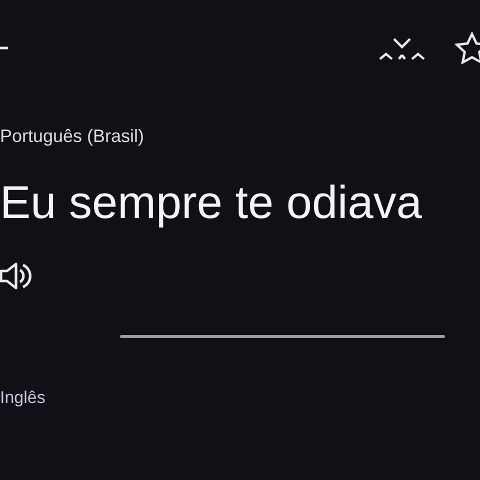 Image resolution: width=480 pixels, height=480 pixels. What do you see at coordinates (402, 48) in the screenshot?
I see `collapse-icon` at bounding box center [402, 48].